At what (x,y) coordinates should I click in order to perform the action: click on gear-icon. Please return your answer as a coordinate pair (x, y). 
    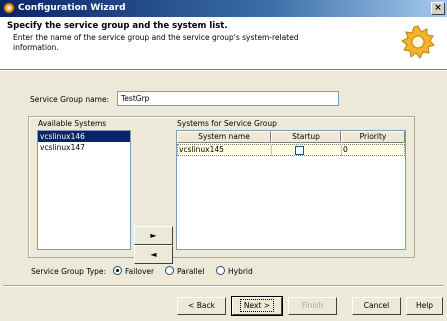
    Looking at the image, I should click on (418, 42).